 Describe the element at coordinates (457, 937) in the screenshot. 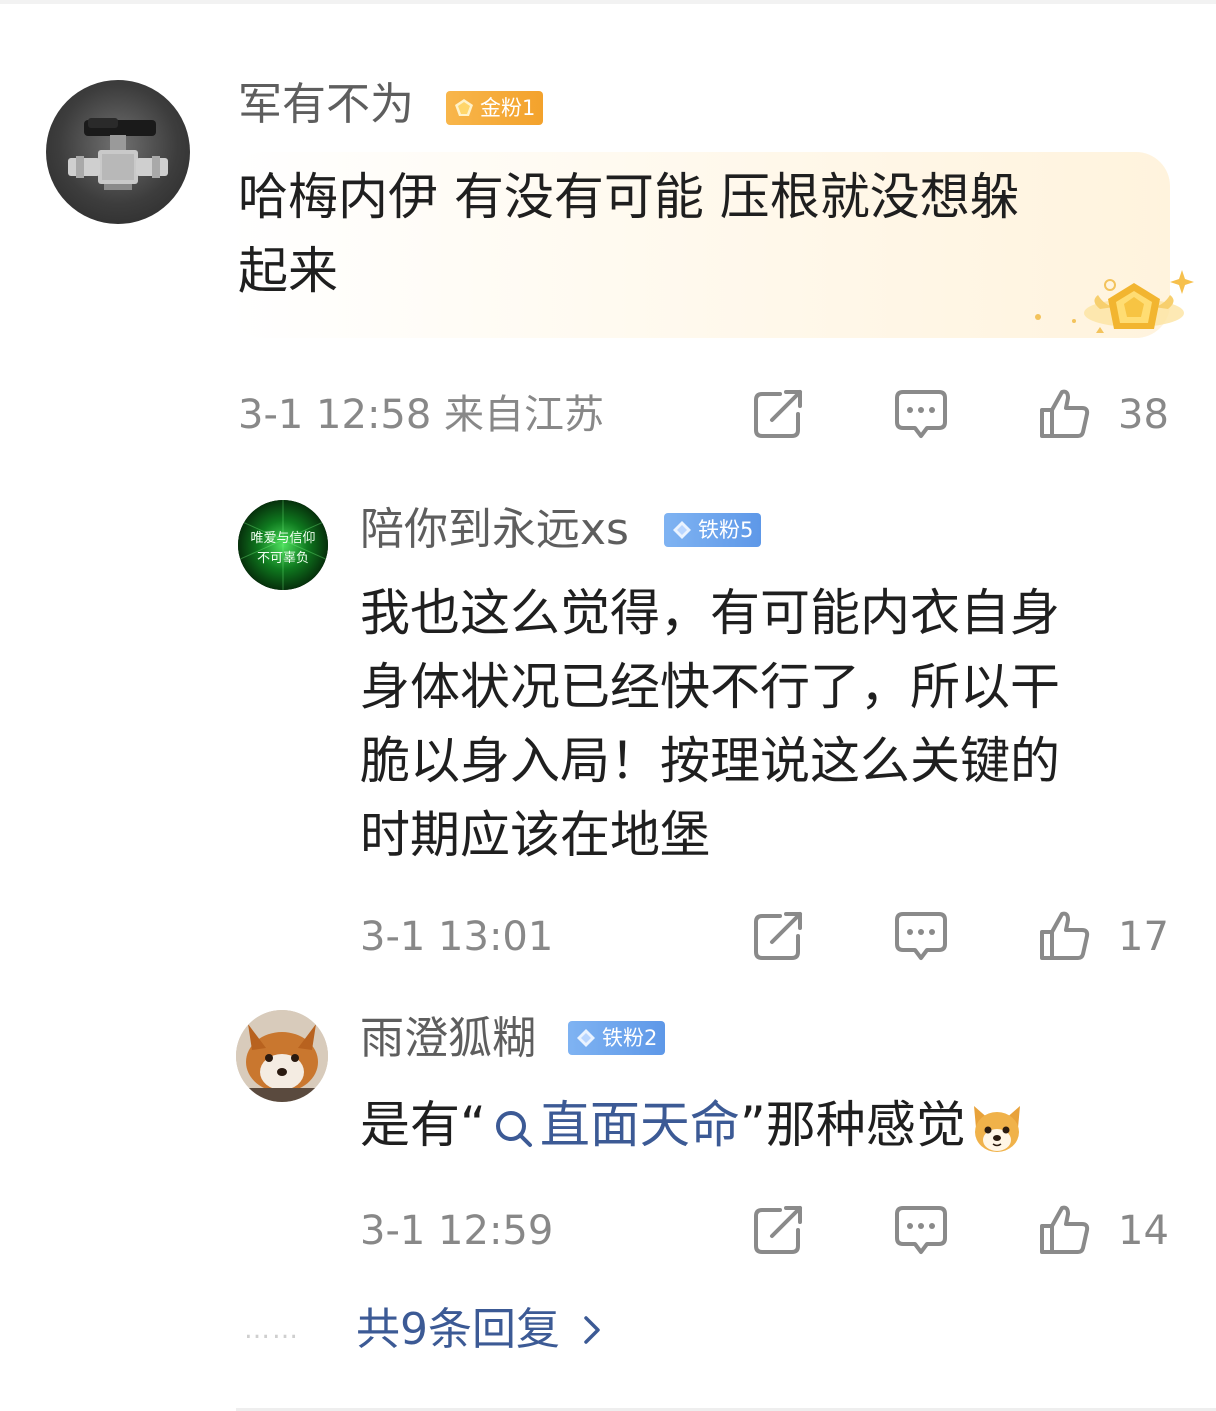

I see `reply-1-timestamp: 3-1 13:01` at that location.